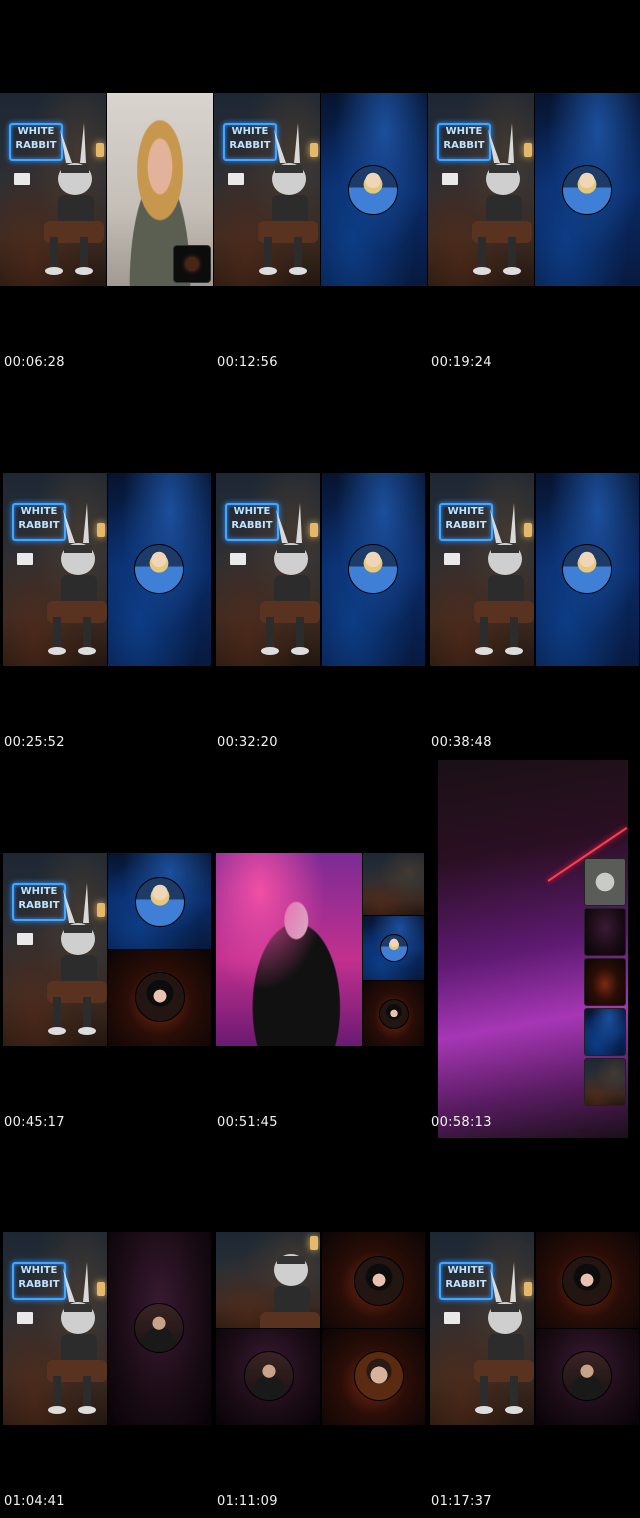 The width and height of the screenshot is (640, 1518). I want to click on frame-cell-3: WHITE RABBIT 00:19:24, so click(534, 233).